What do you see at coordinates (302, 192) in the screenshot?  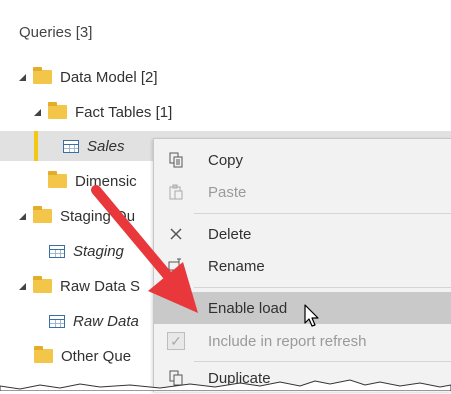 I see `menu-item-paste: Paste` at bounding box center [302, 192].